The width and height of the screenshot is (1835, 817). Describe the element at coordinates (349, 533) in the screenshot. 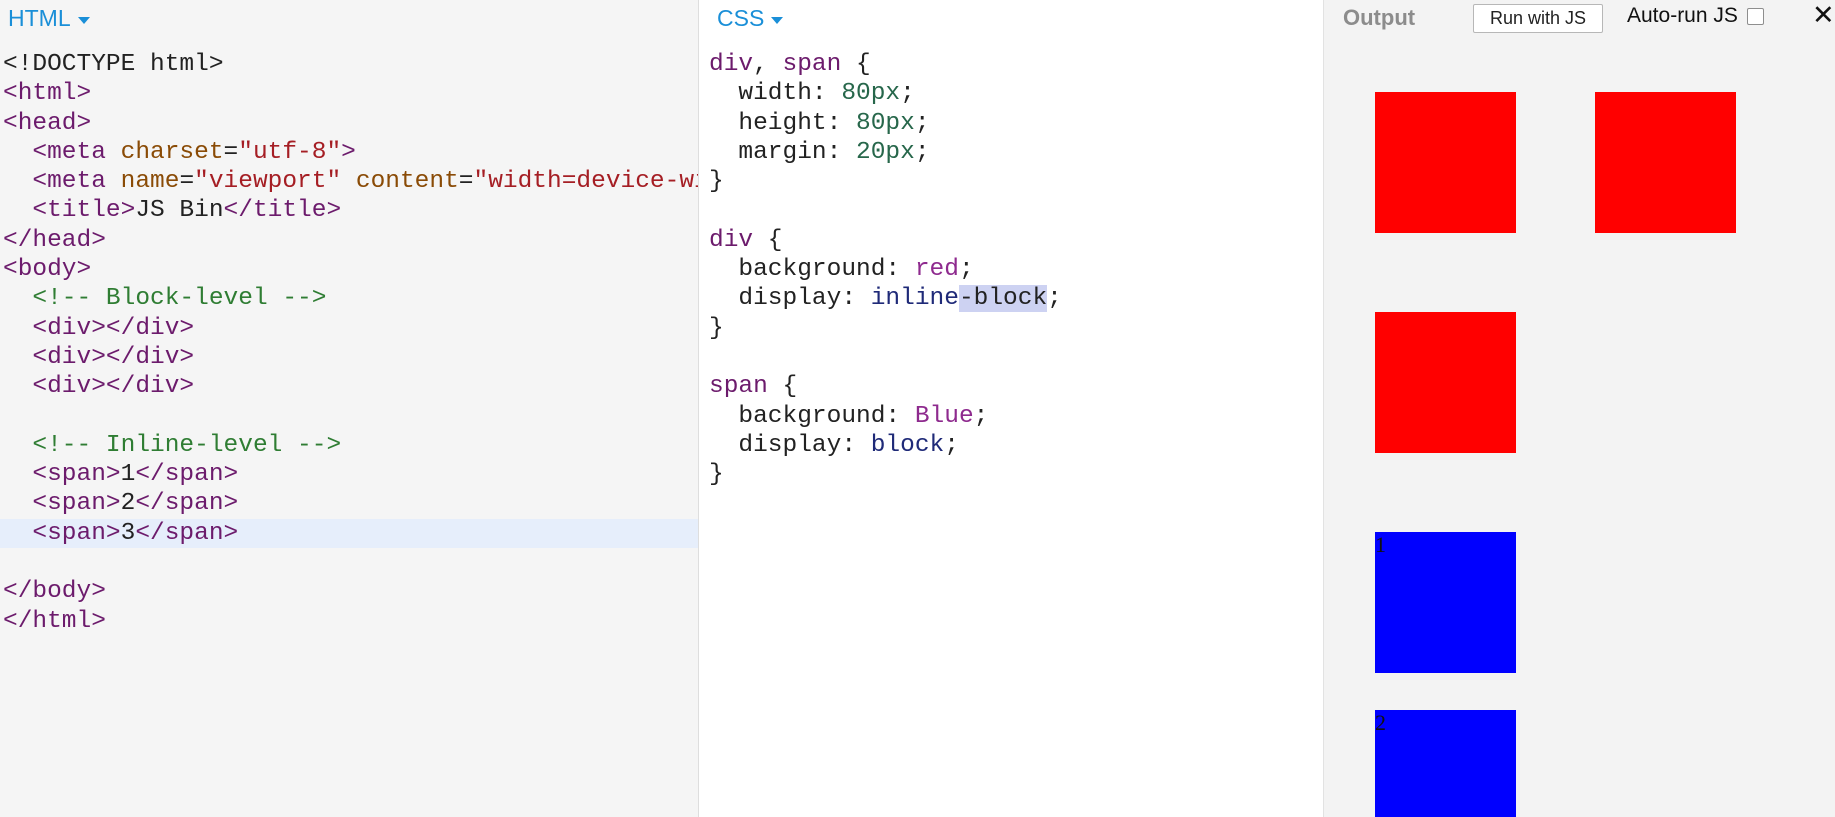

I see `code-line: <span>3</span>` at that location.